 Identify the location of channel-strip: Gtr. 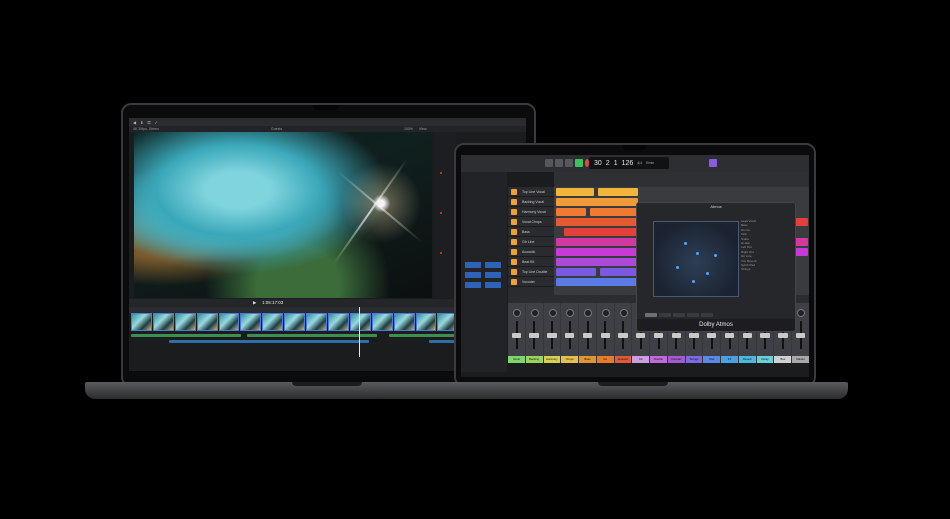
(605, 333).